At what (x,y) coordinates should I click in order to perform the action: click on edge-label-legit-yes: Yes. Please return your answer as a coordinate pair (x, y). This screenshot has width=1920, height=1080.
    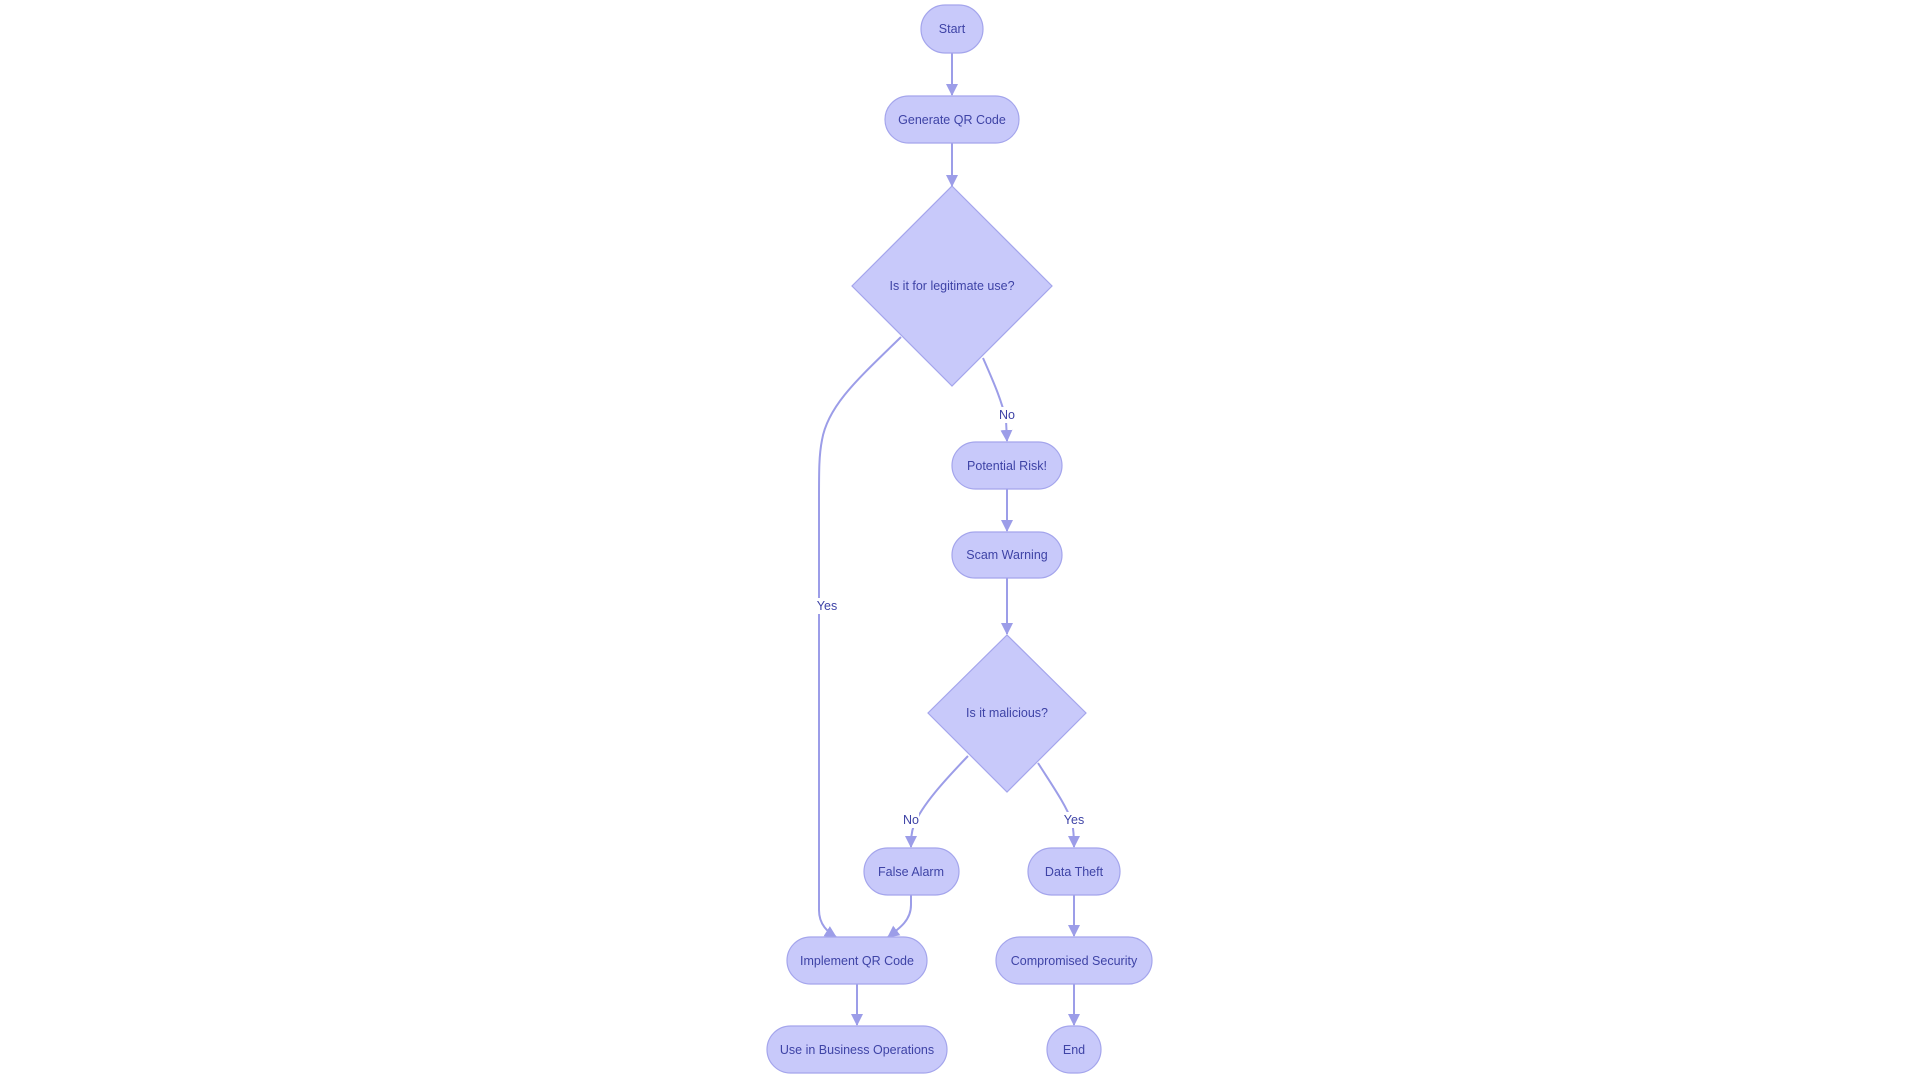
    Looking at the image, I should click on (827, 606).